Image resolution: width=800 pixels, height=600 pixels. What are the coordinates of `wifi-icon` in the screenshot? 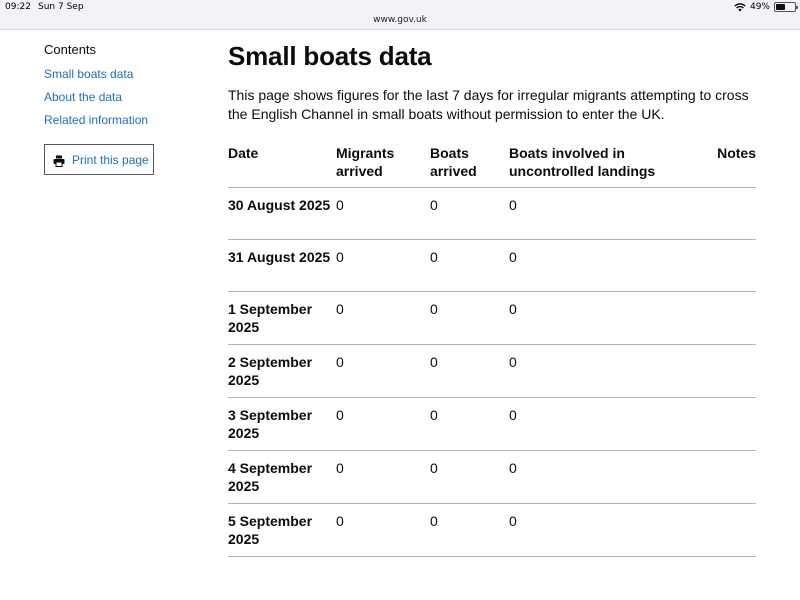 It's located at (740, 7).